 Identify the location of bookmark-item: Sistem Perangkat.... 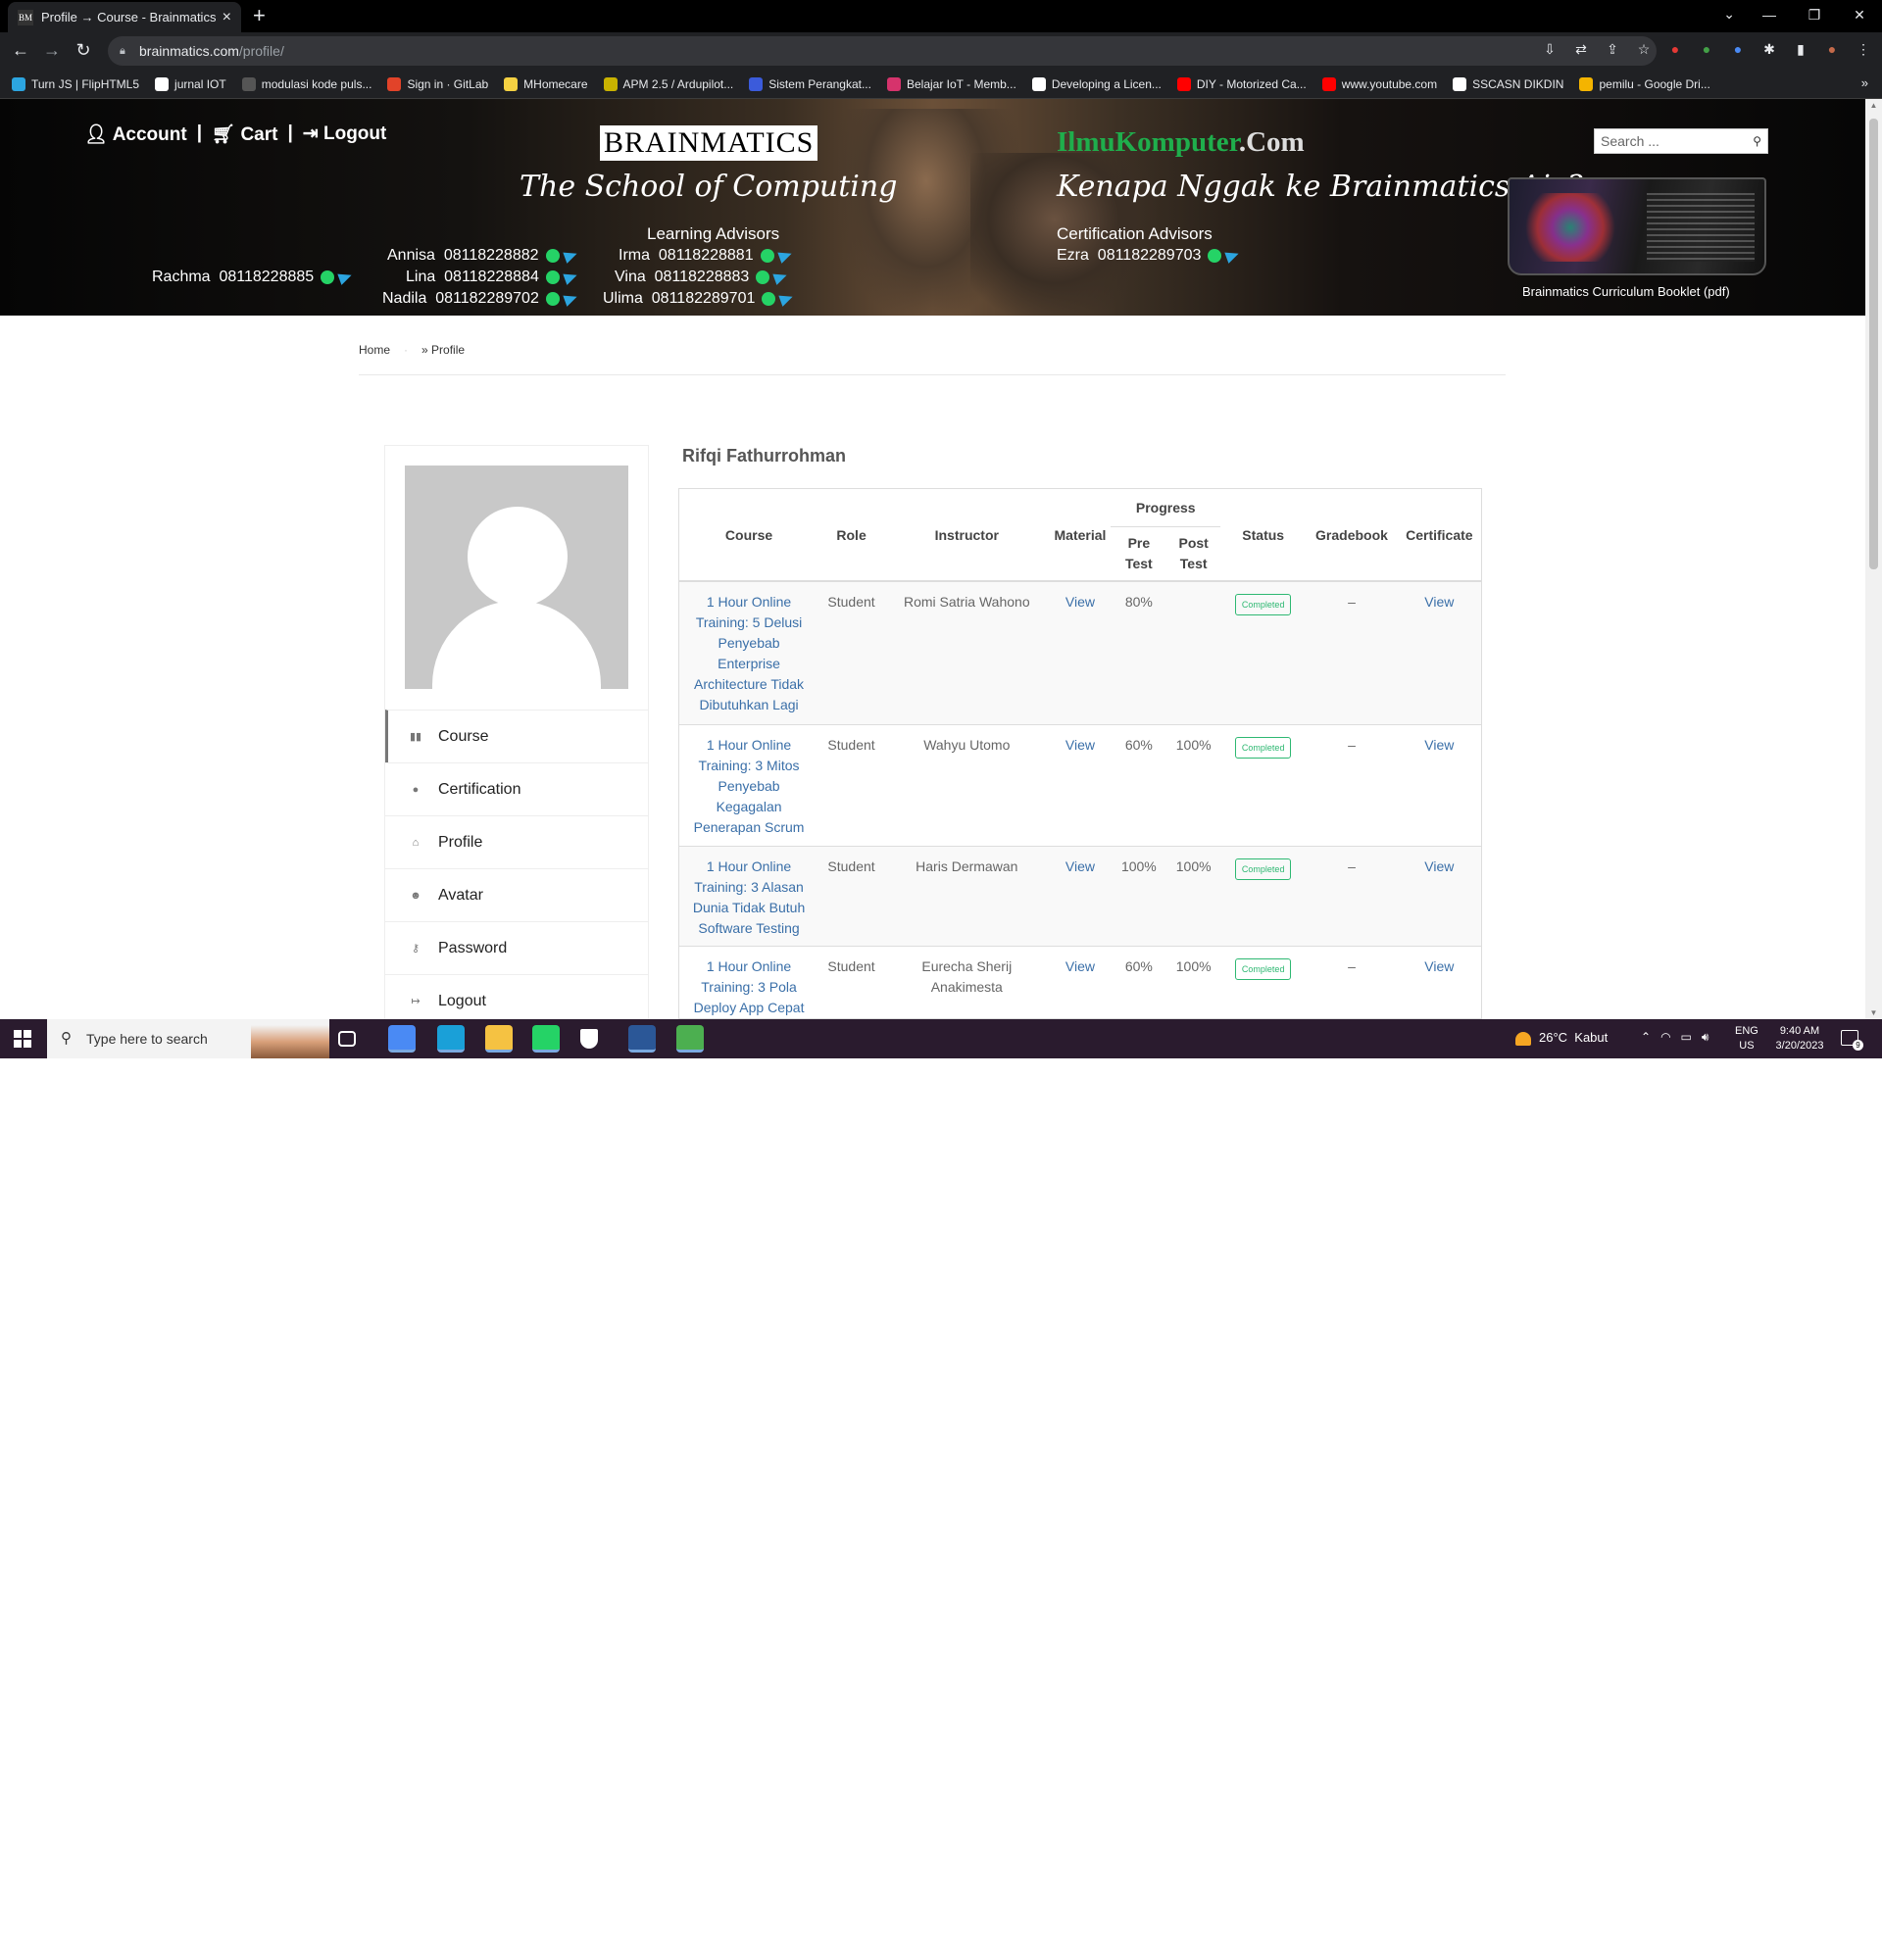
(810, 83).